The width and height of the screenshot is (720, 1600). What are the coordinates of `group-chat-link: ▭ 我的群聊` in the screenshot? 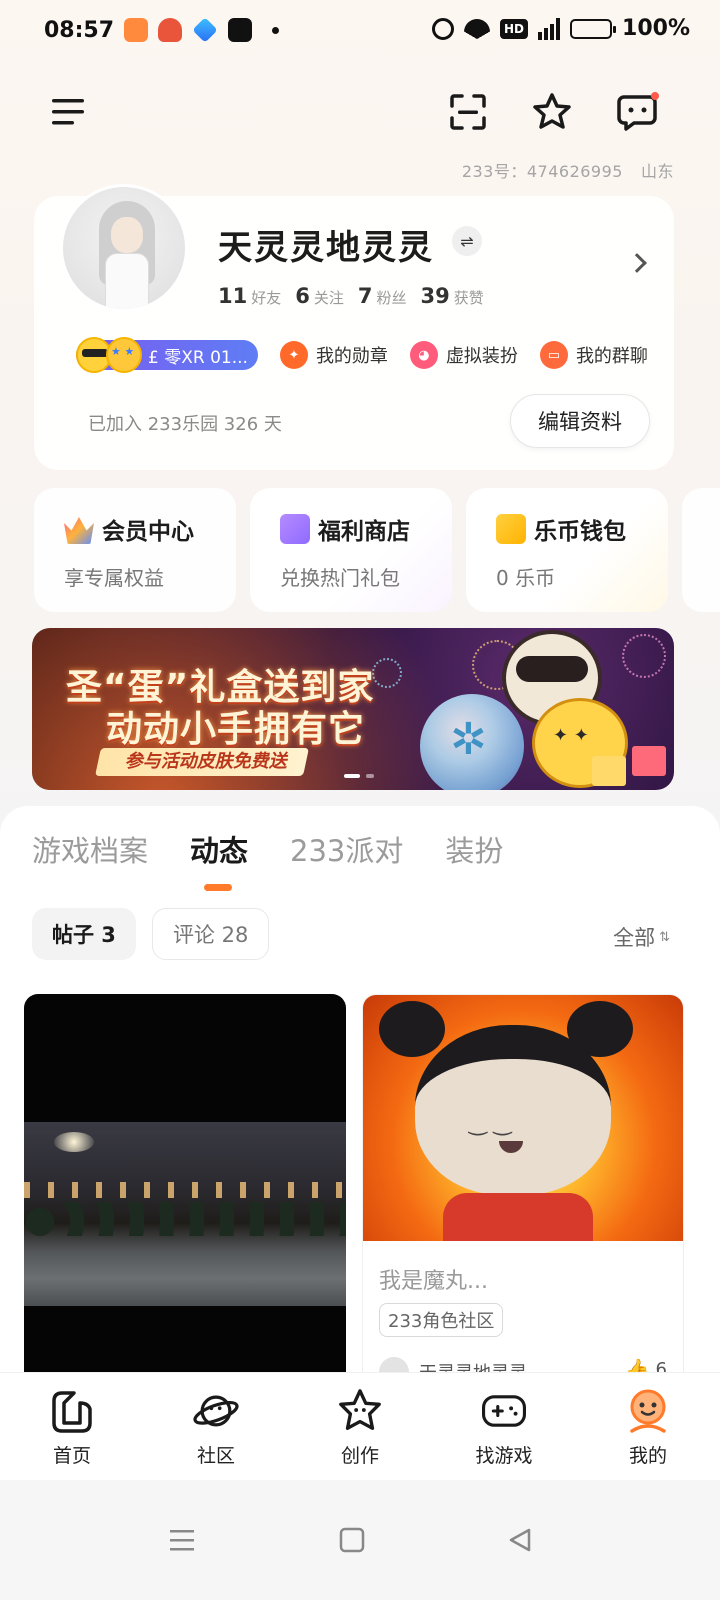 It's located at (593, 355).